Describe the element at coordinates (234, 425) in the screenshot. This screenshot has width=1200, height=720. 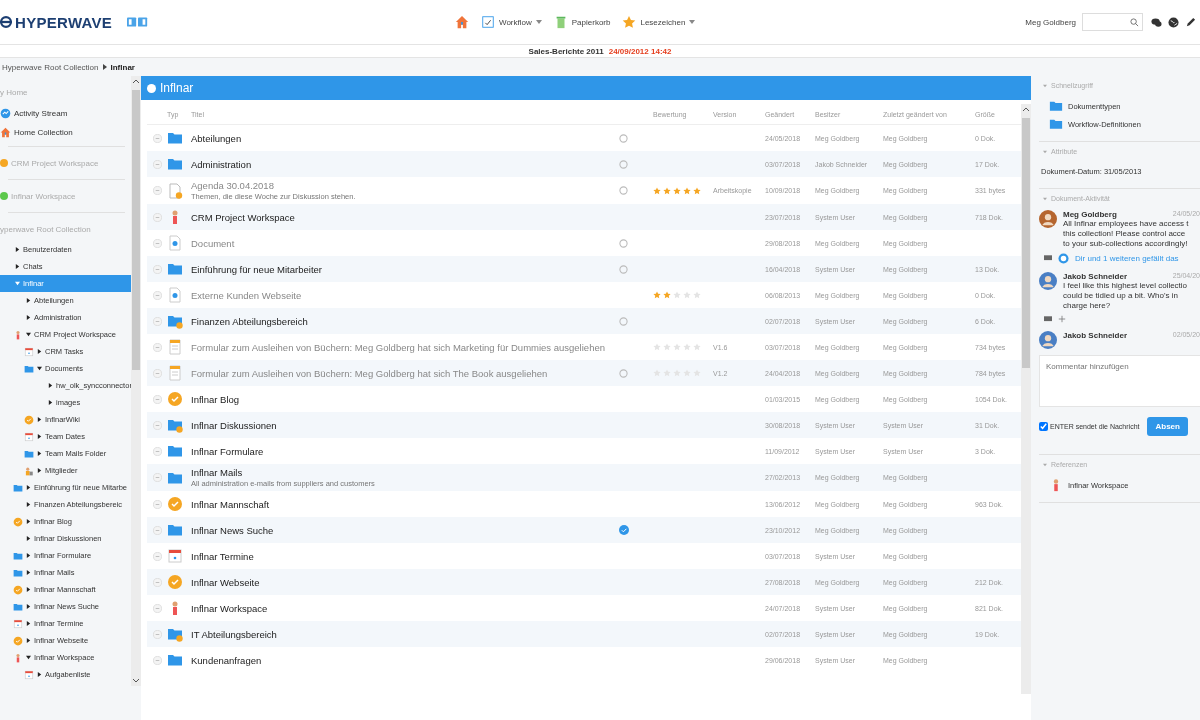
I see `item-title: Inflnar Diskussionen` at that location.